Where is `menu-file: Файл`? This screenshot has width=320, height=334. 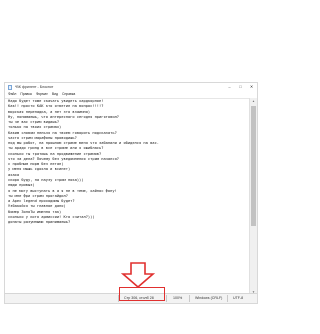
menu-file: Файл is located at coordinates (12, 94).